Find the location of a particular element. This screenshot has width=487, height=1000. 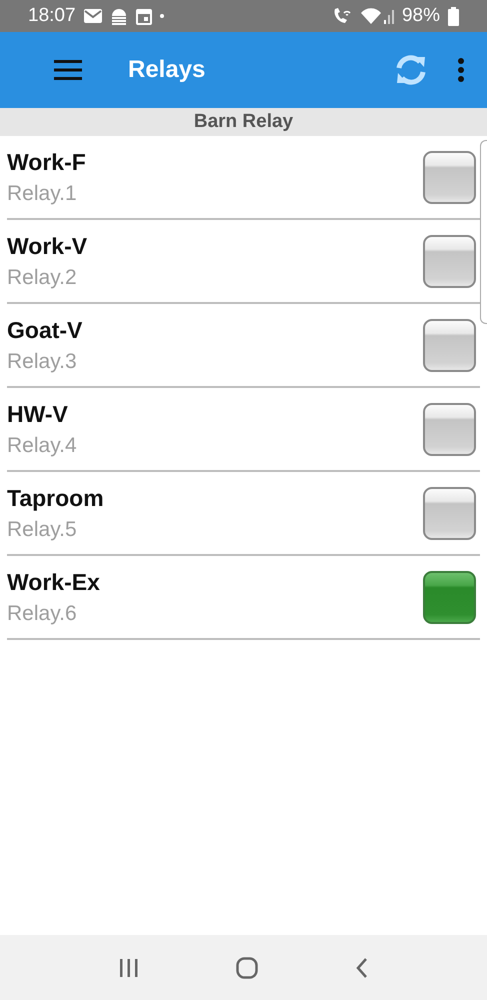

menu-button is located at coordinates (68, 70).